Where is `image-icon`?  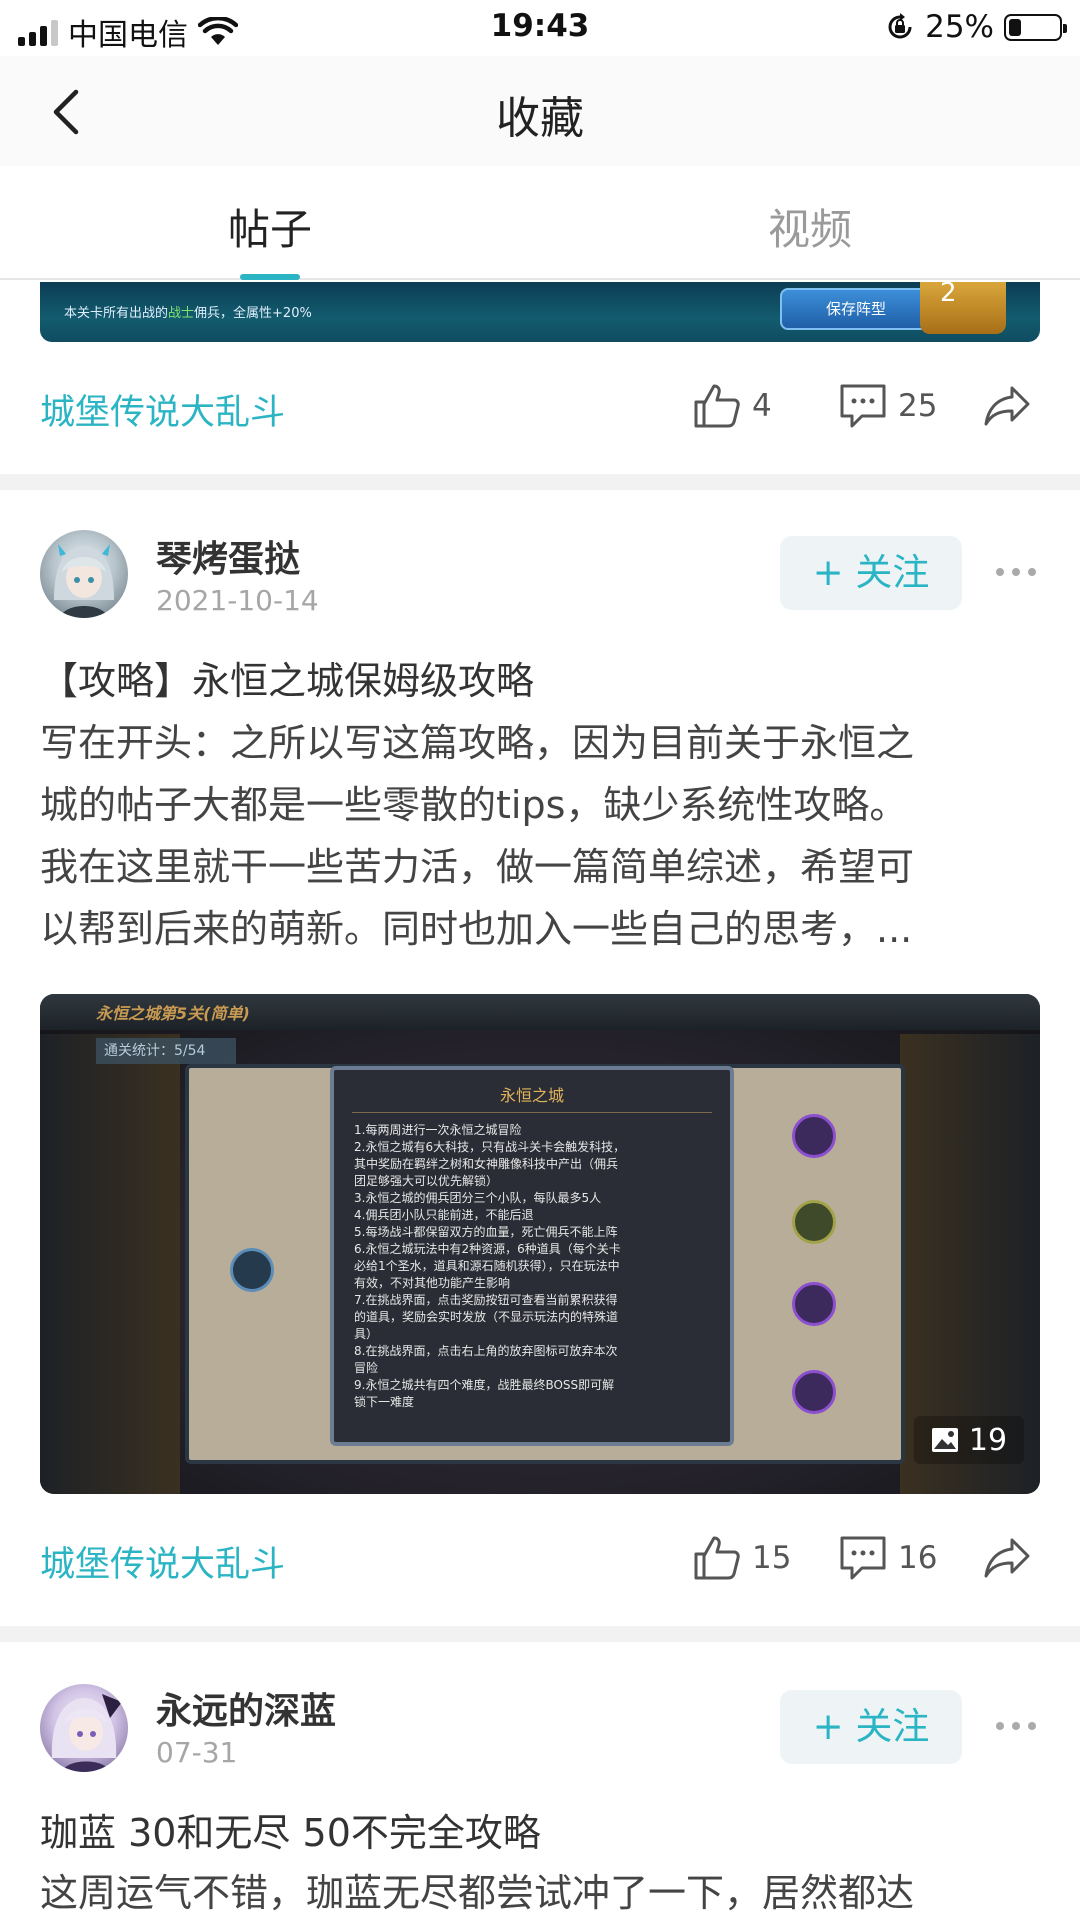 image-icon is located at coordinates (944, 1440).